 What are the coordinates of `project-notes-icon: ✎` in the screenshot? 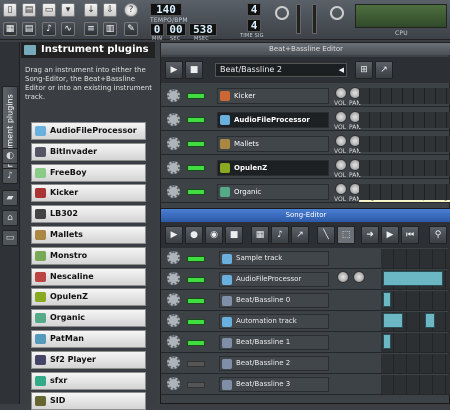 It's located at (131, 29).